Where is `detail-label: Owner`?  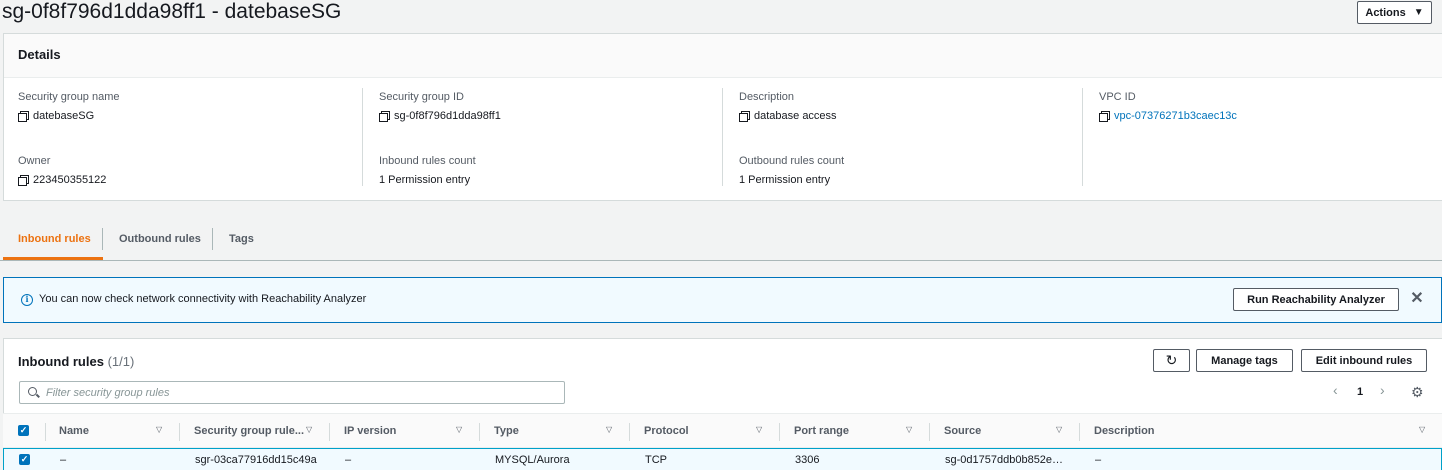 detail-label: Owner is located at coordinates (34, 161).